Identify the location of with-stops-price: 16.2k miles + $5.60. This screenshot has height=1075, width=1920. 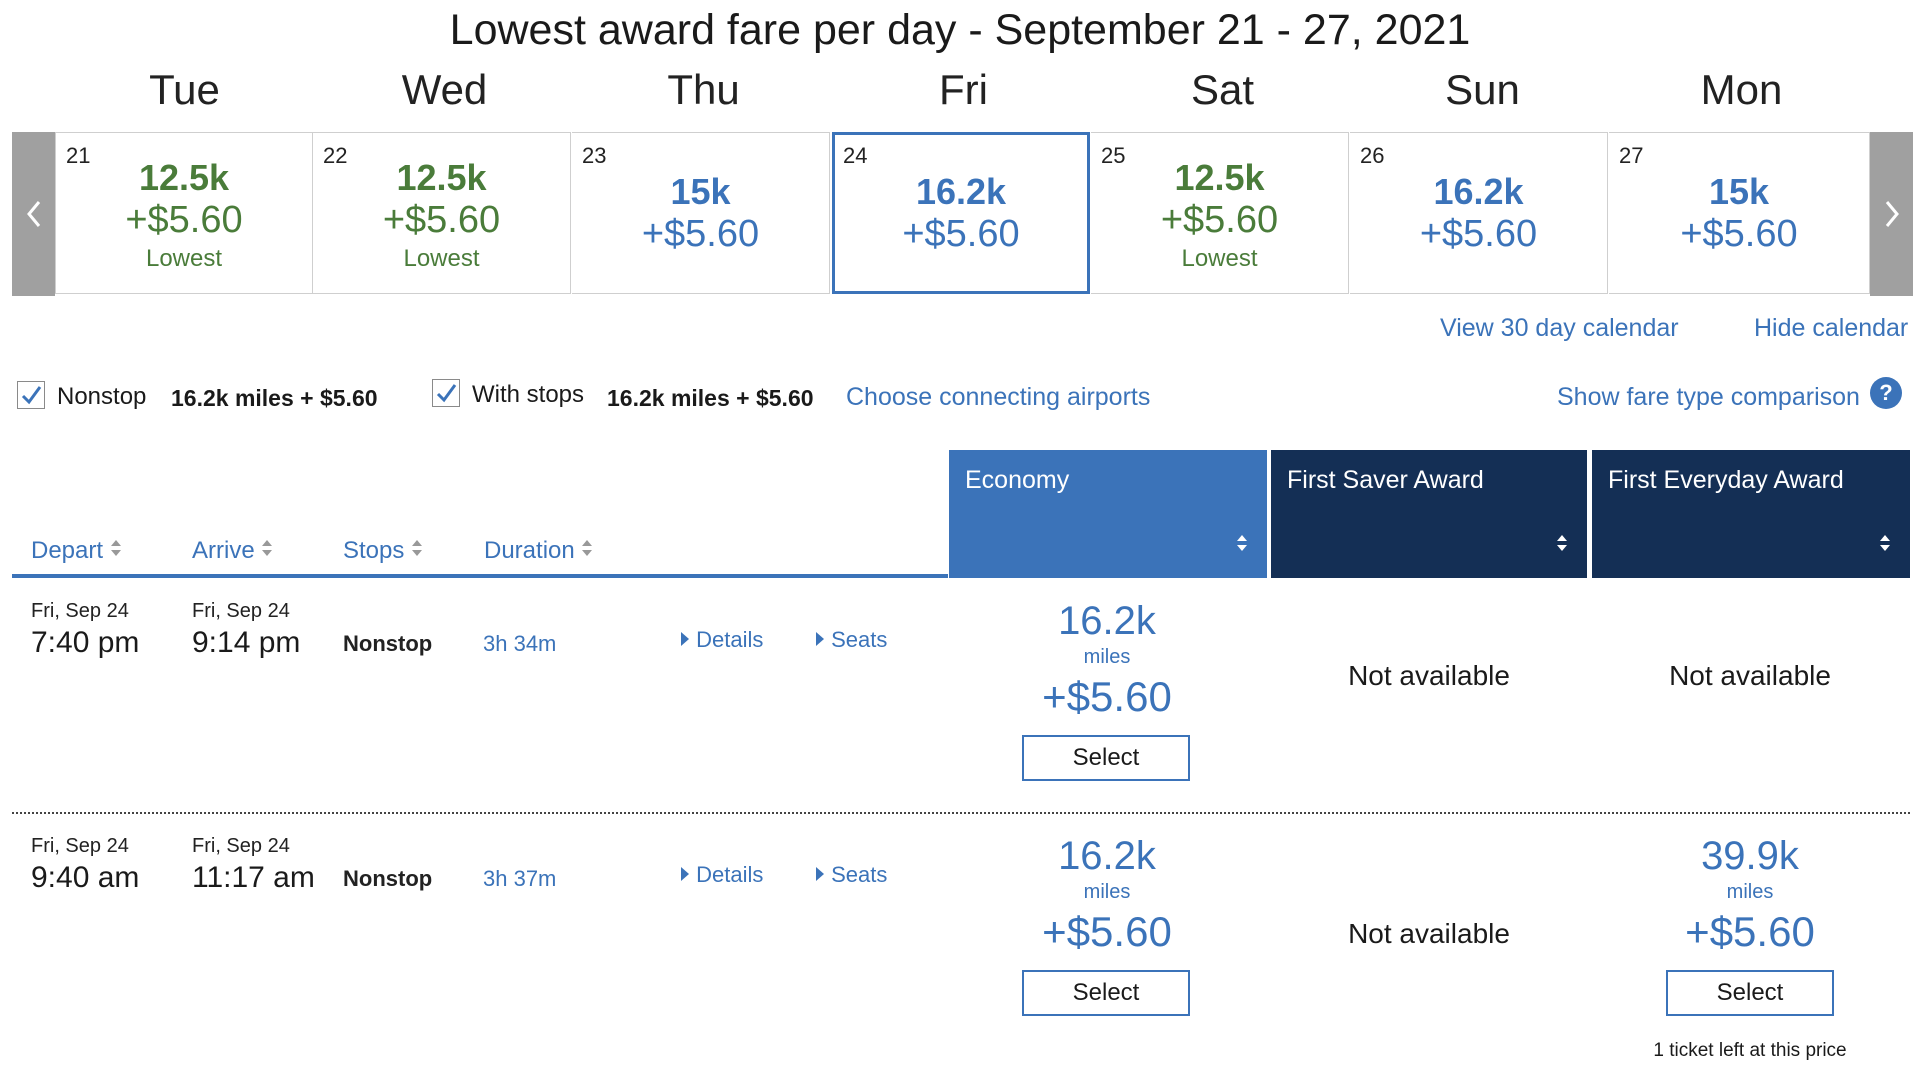
(710, 398).